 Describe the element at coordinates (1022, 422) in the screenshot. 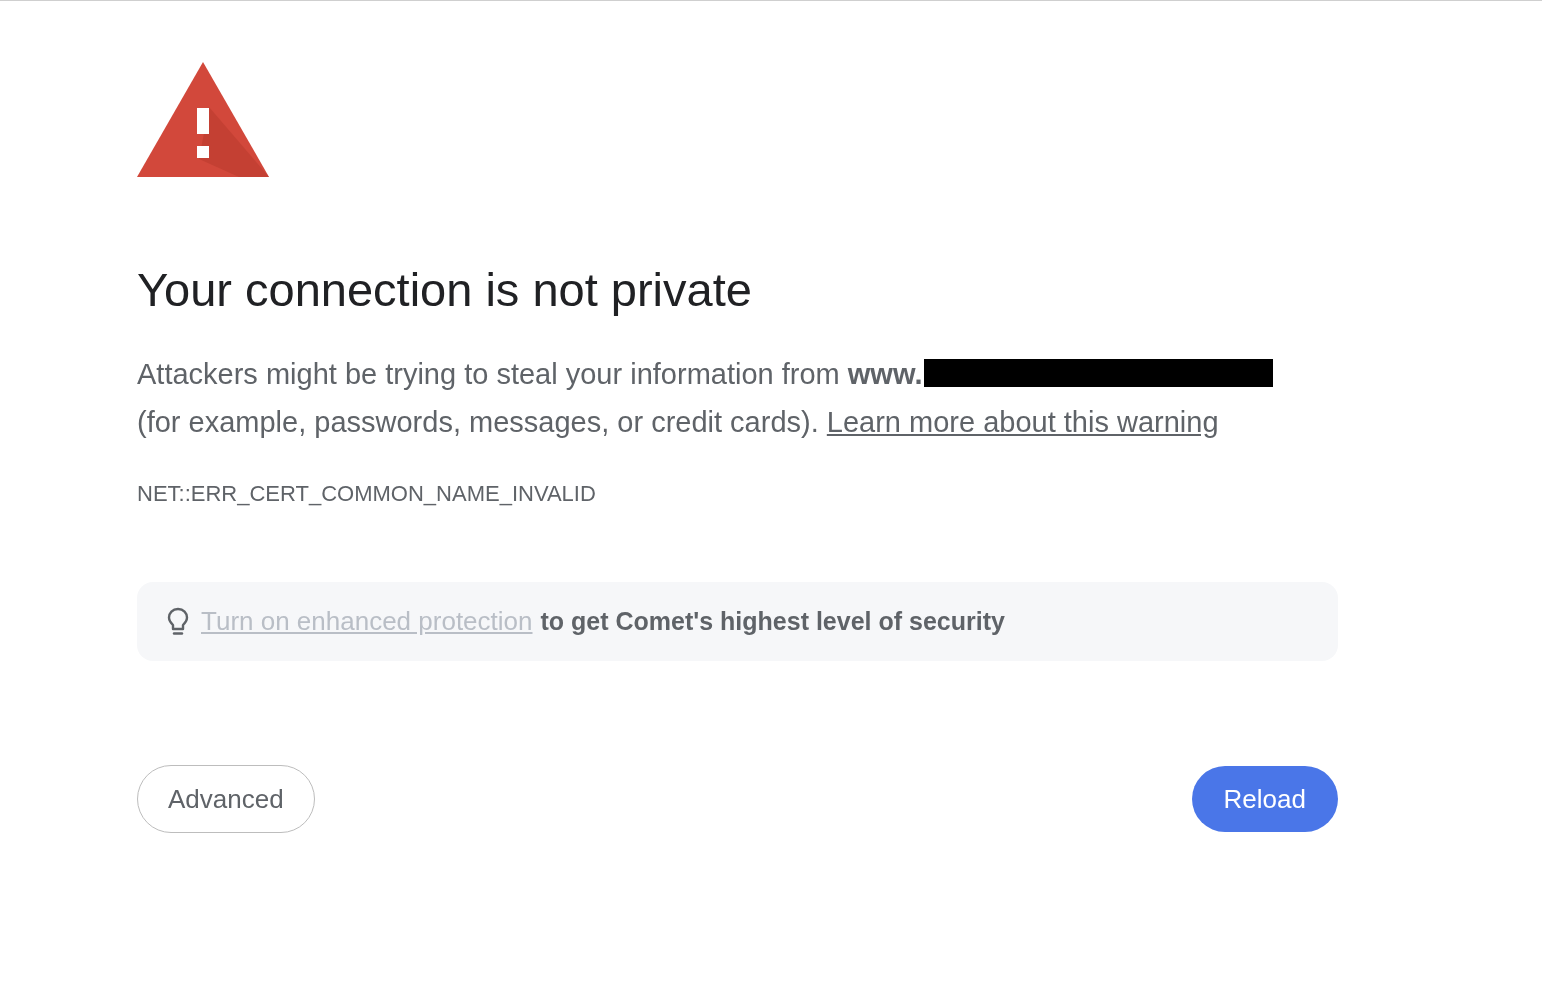

I see `learn-more-link: Learn more about this warning` at that location.